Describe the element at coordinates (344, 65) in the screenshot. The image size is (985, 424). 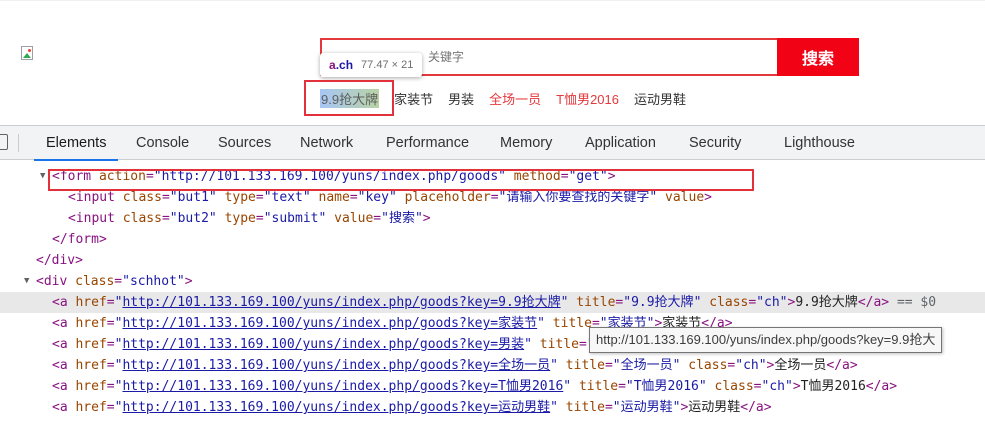
I see `tooltip-class: .ch` at that location.